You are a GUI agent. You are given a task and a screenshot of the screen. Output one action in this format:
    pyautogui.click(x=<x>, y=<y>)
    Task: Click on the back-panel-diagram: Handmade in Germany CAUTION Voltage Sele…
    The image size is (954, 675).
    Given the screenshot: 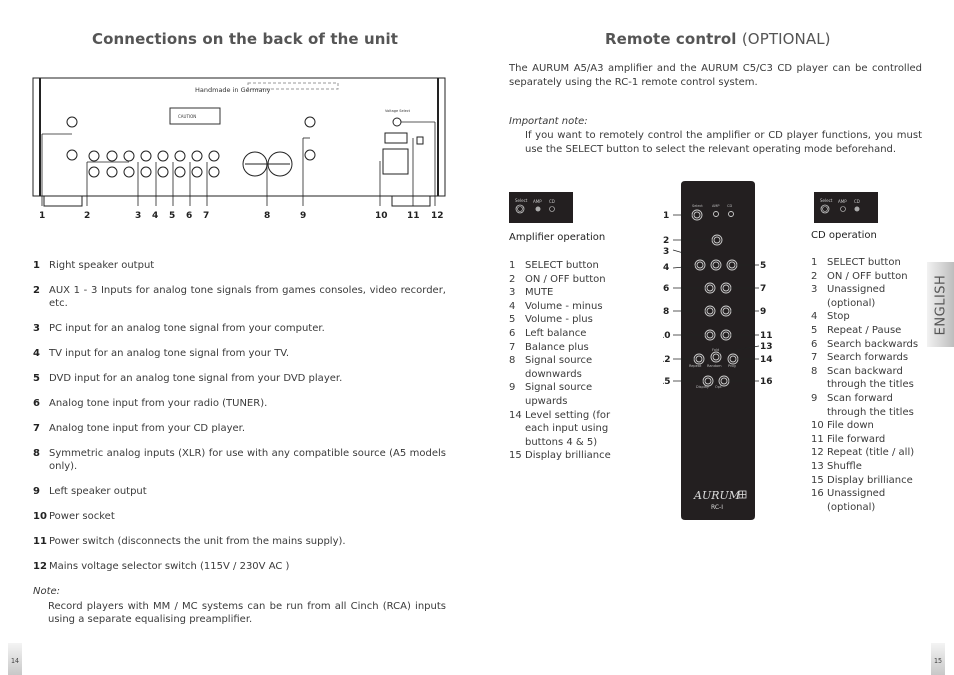 What is the action you would take?
    pyautogui.click(x=239, y=149)
    